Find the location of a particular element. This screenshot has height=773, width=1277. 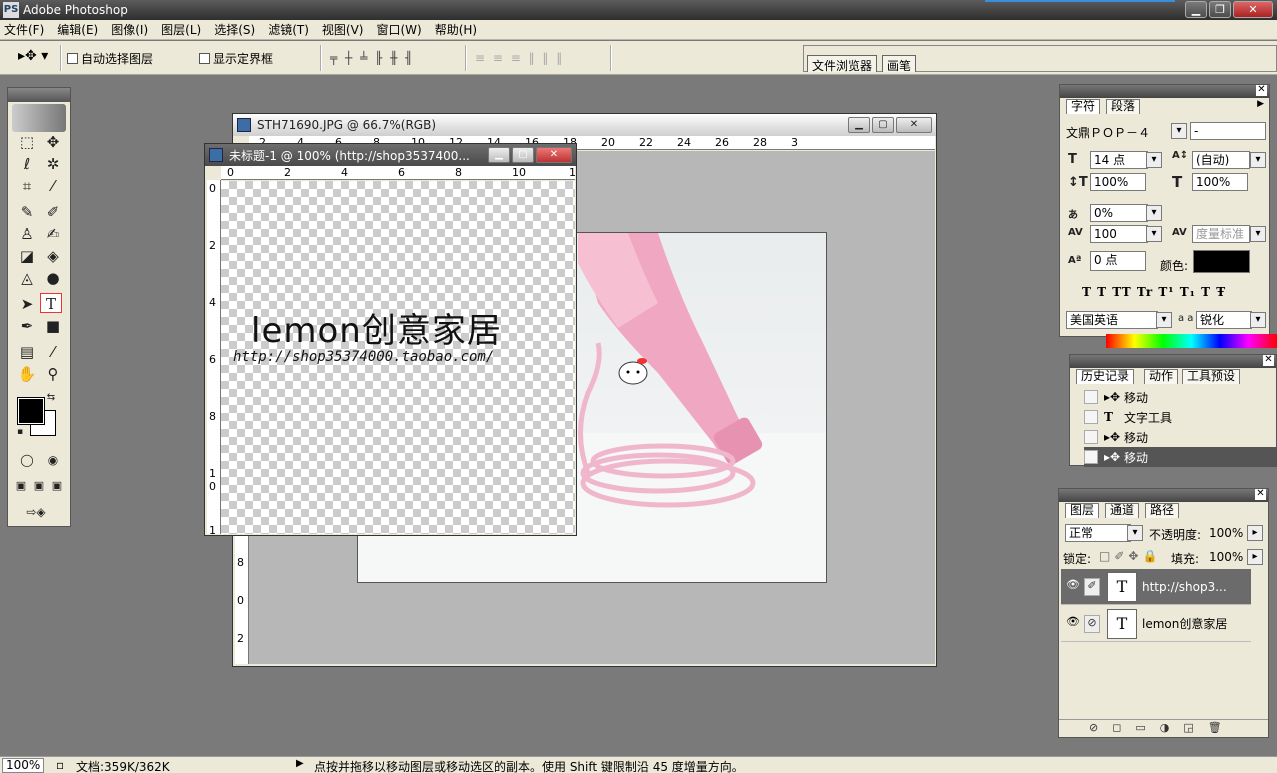

layer-row: 👁 ⊘ T lemon创意家居 is located at coordinates (1156, 624).